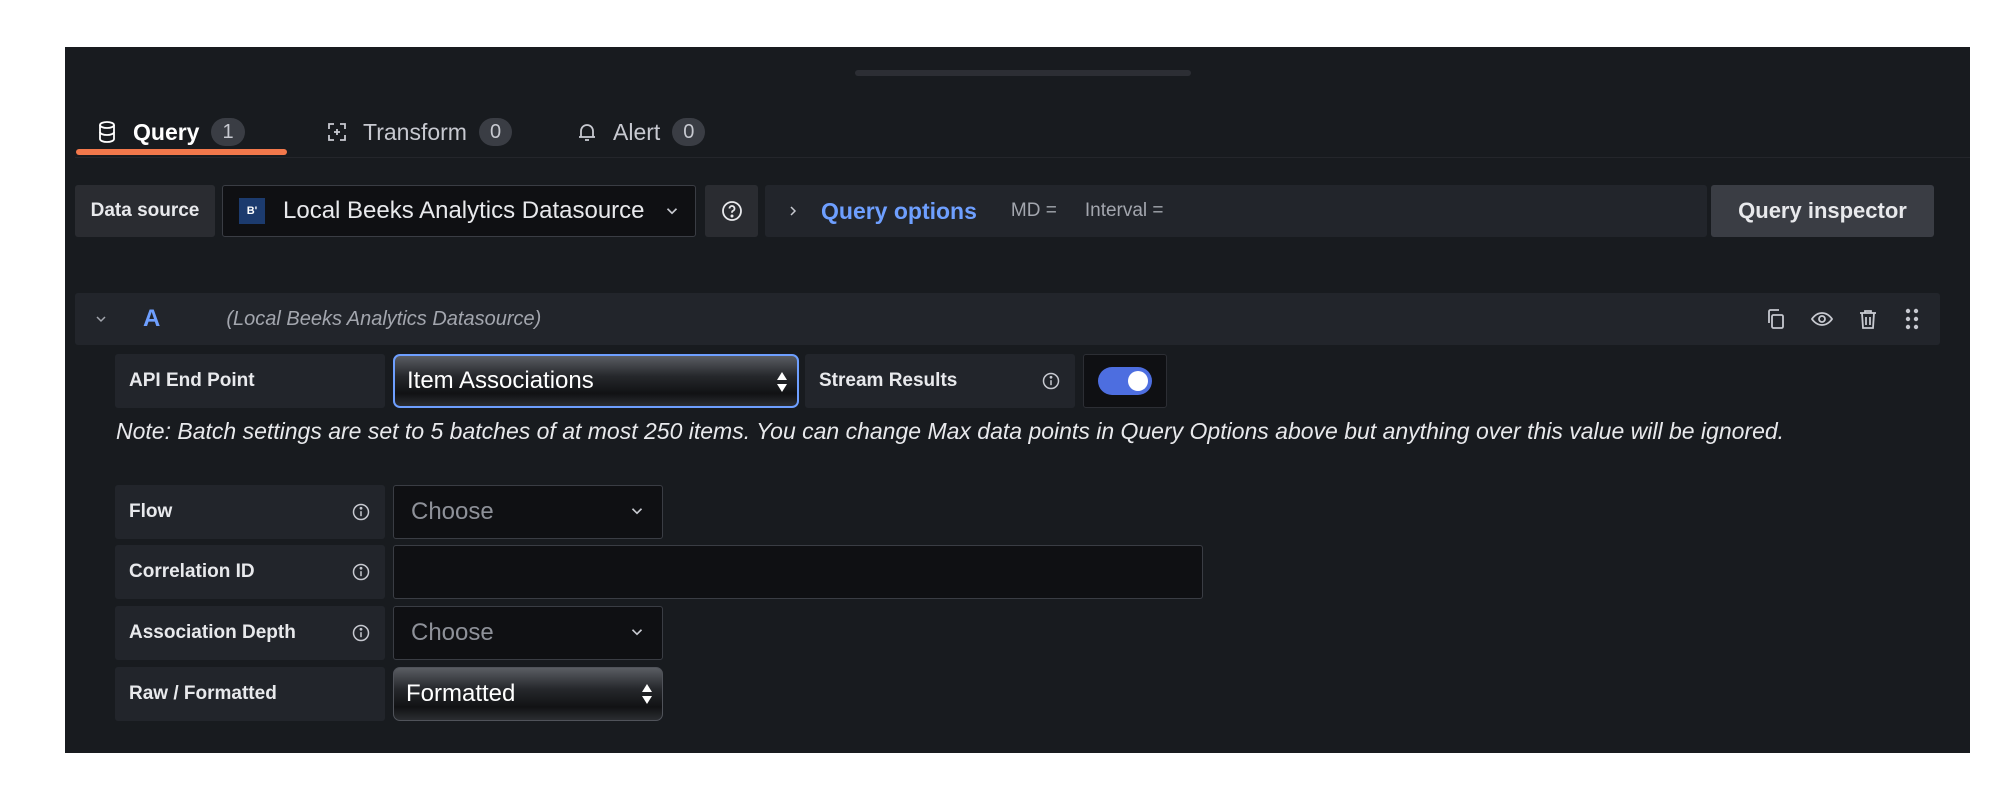 Image resolution: width=2000 pixels, height=800 pixels. What do you see at coordinates (151, 511) in the screenshot?
I see `flow-label-text: Flow` at bounding box center [151, 511].